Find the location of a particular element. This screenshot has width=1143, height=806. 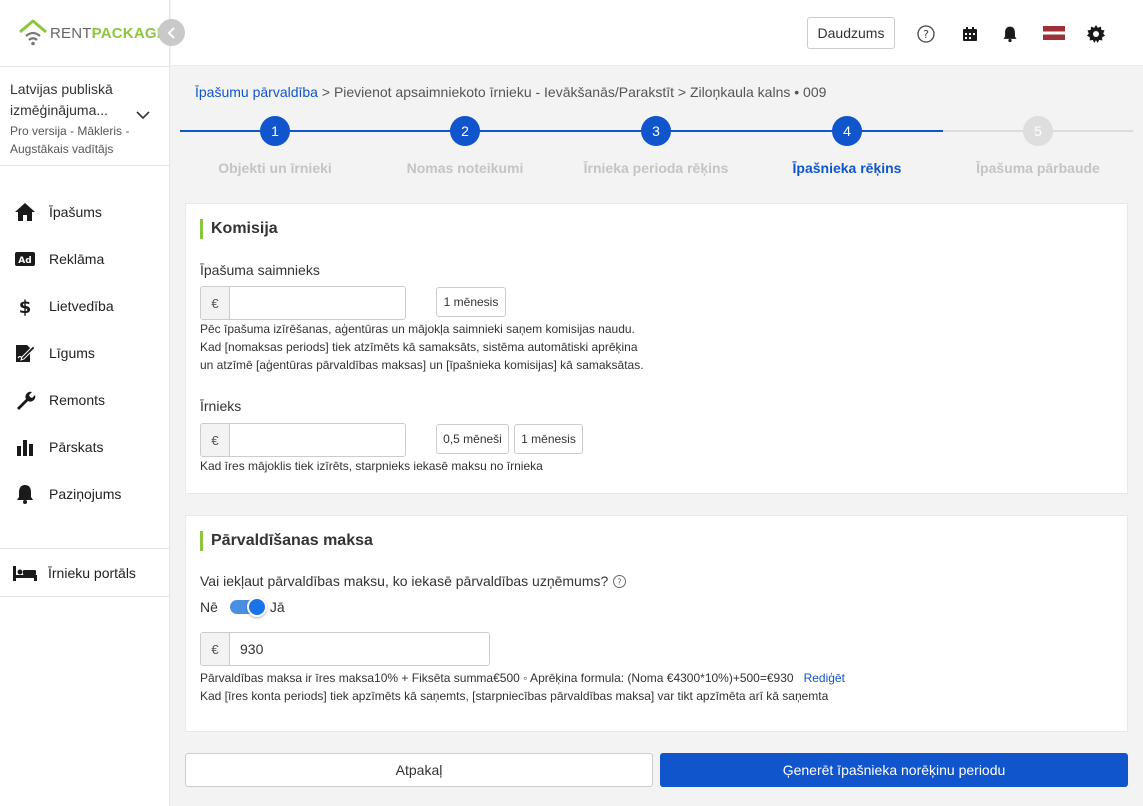

step-5: 5 Īpašuma pārbaude is located at coordinates (1038, 146).